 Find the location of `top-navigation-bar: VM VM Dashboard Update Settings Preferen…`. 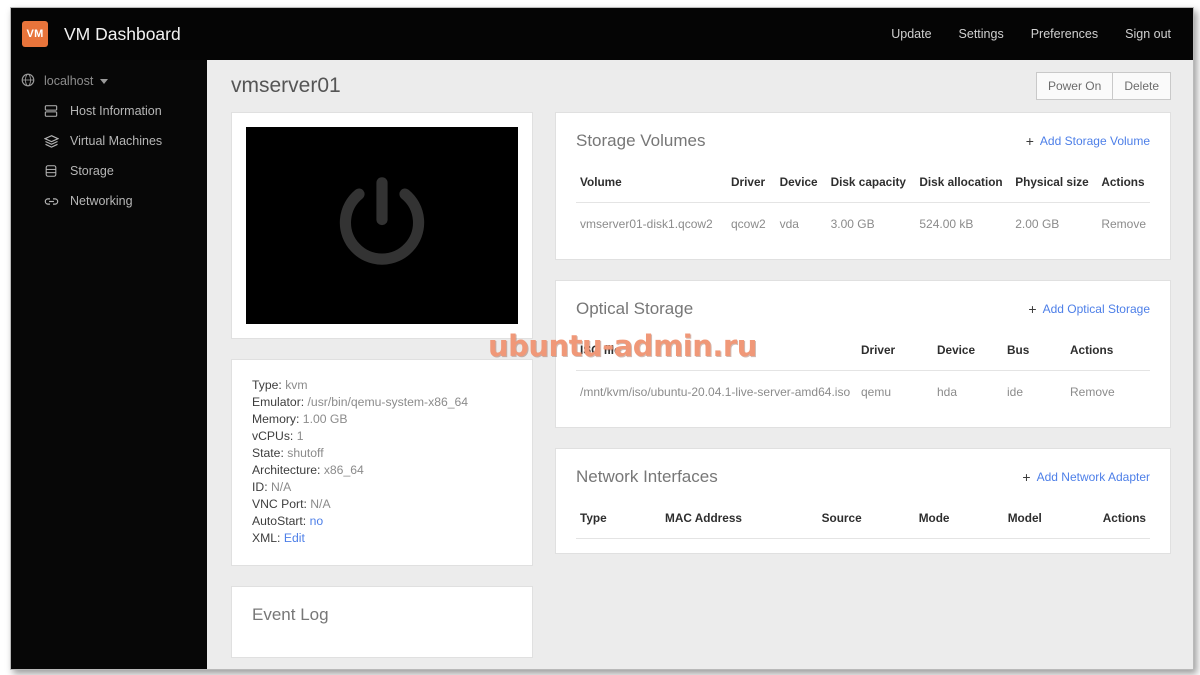

top-navigation-bar: VM VM Dashboard Update Settings Preferen… is located at coordinates (602, 34).